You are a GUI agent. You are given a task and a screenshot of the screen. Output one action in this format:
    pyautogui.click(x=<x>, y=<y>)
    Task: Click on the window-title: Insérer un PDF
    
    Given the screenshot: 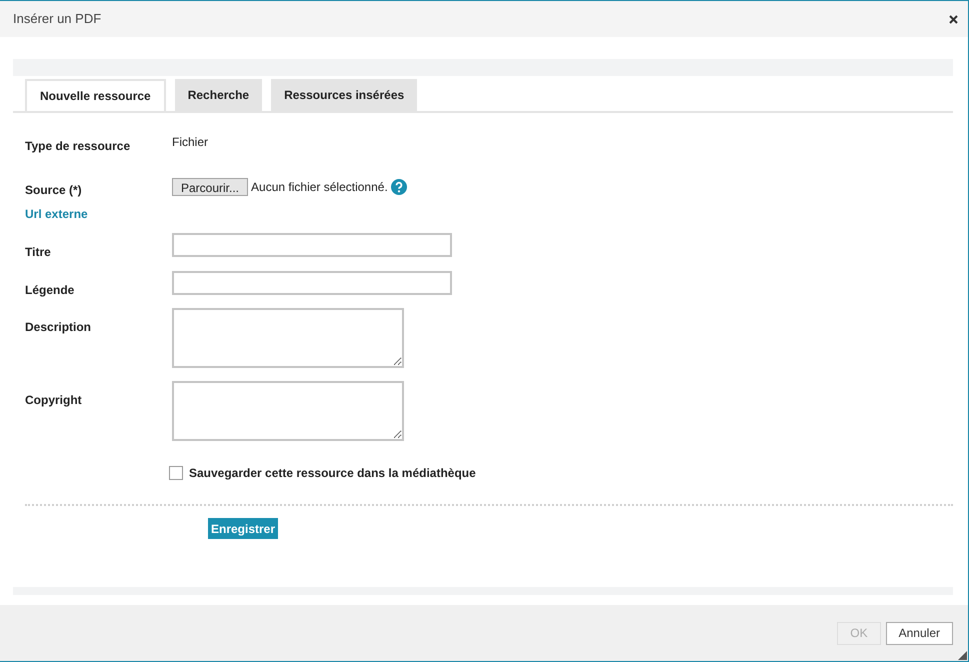 What is the action you would take?
    pyautogui.click(x=57, y=19)
    